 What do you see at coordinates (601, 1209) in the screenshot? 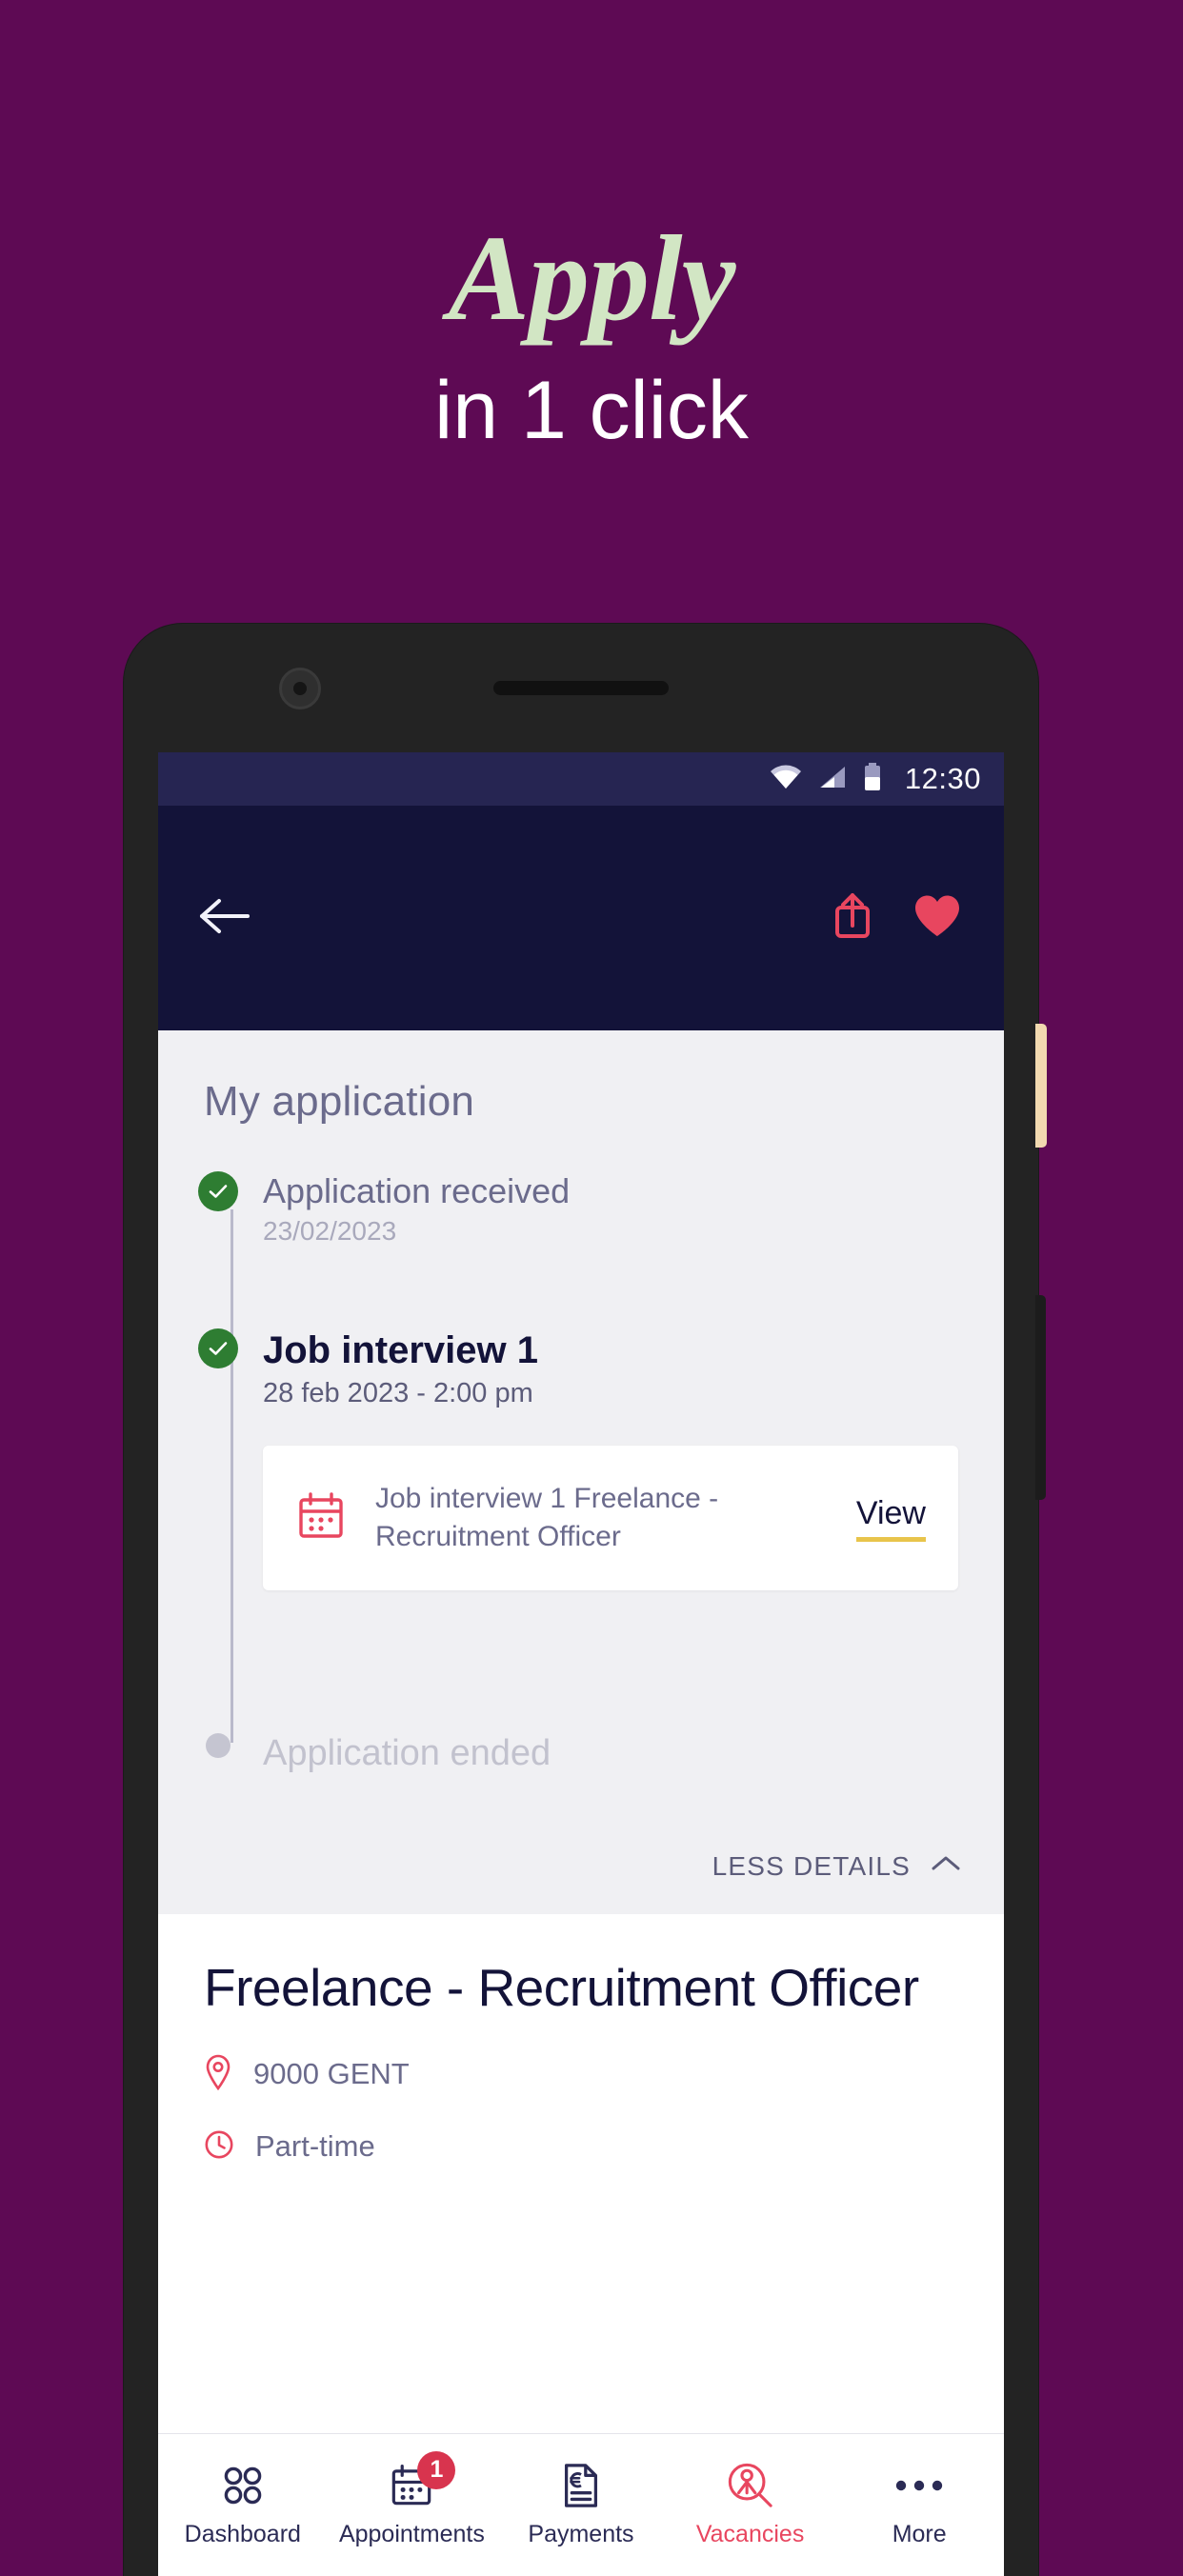
I see `timeline-step-application-received: Application received 23/02/2023` at bounding box center [601, 1209].